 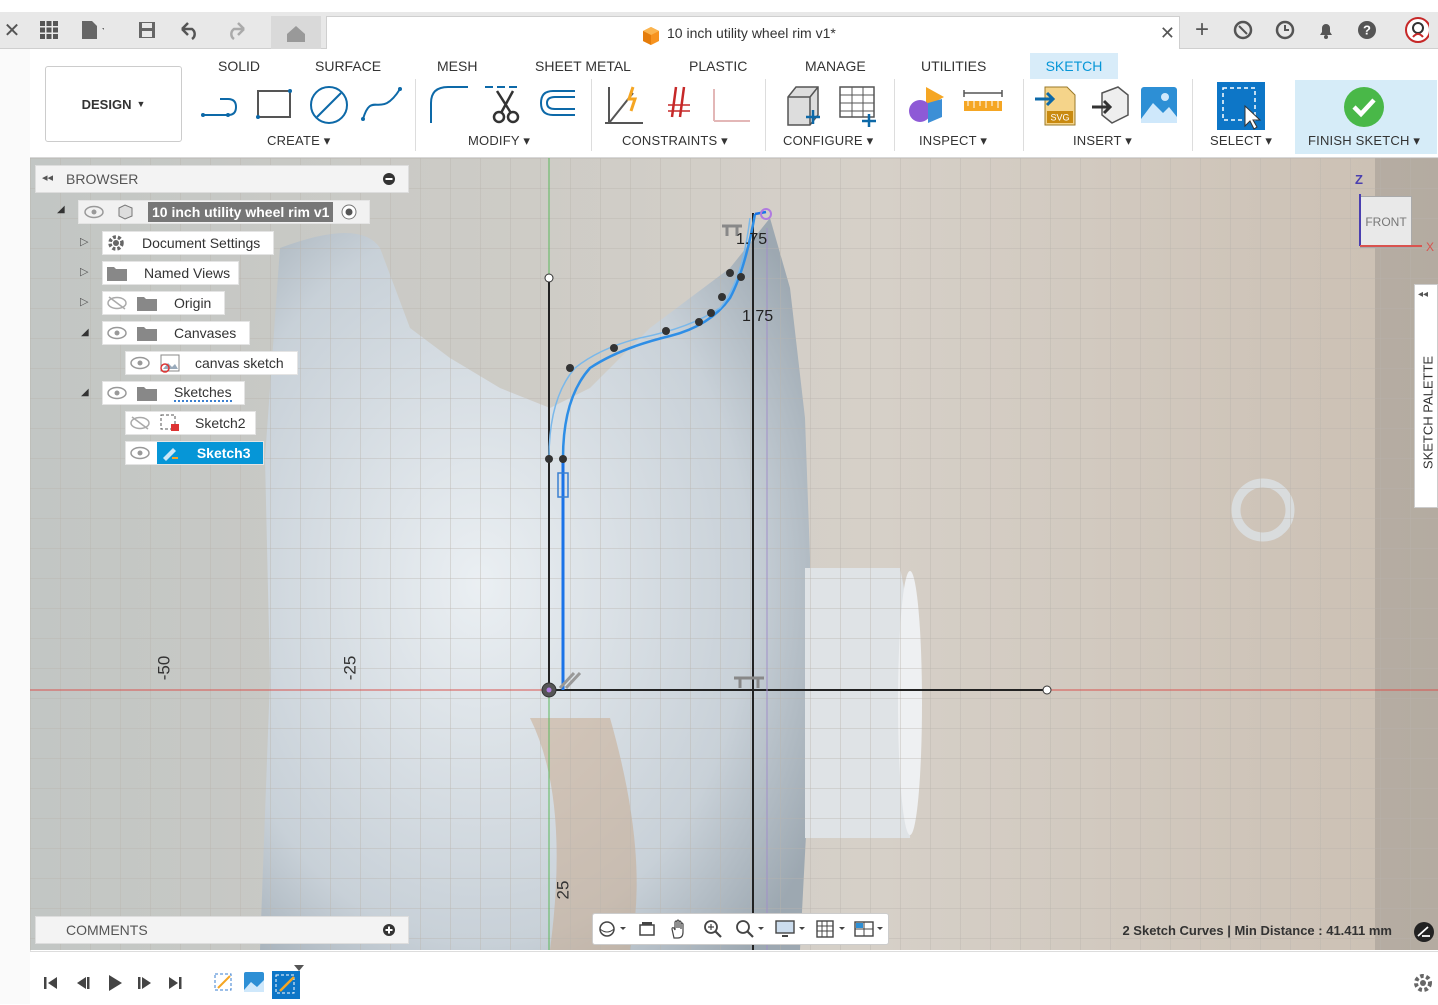 What do you see at coordinates (47, 177) in the screenshot?
I see `collapse-browser-icon: ◂◂` at bounding box center [47, 177].